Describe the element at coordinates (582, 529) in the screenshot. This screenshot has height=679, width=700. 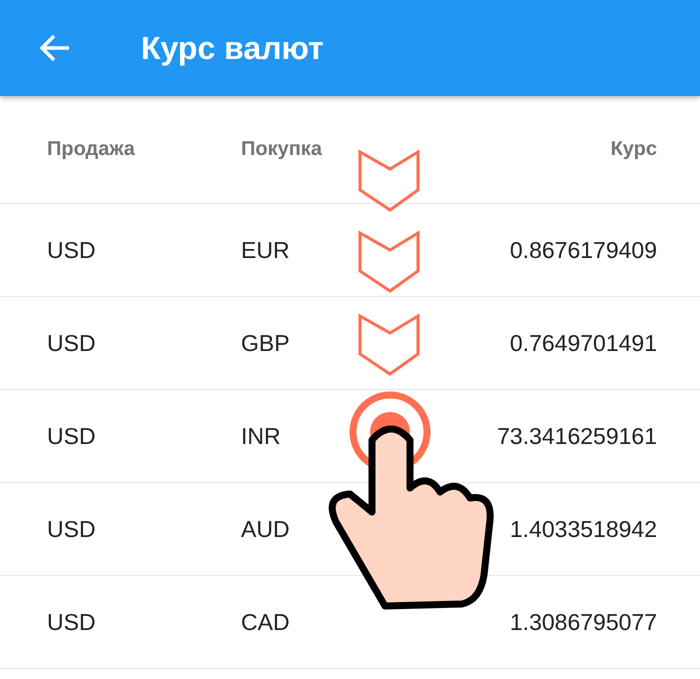
I see `table-cell-text: 1.4033518942` at that location.